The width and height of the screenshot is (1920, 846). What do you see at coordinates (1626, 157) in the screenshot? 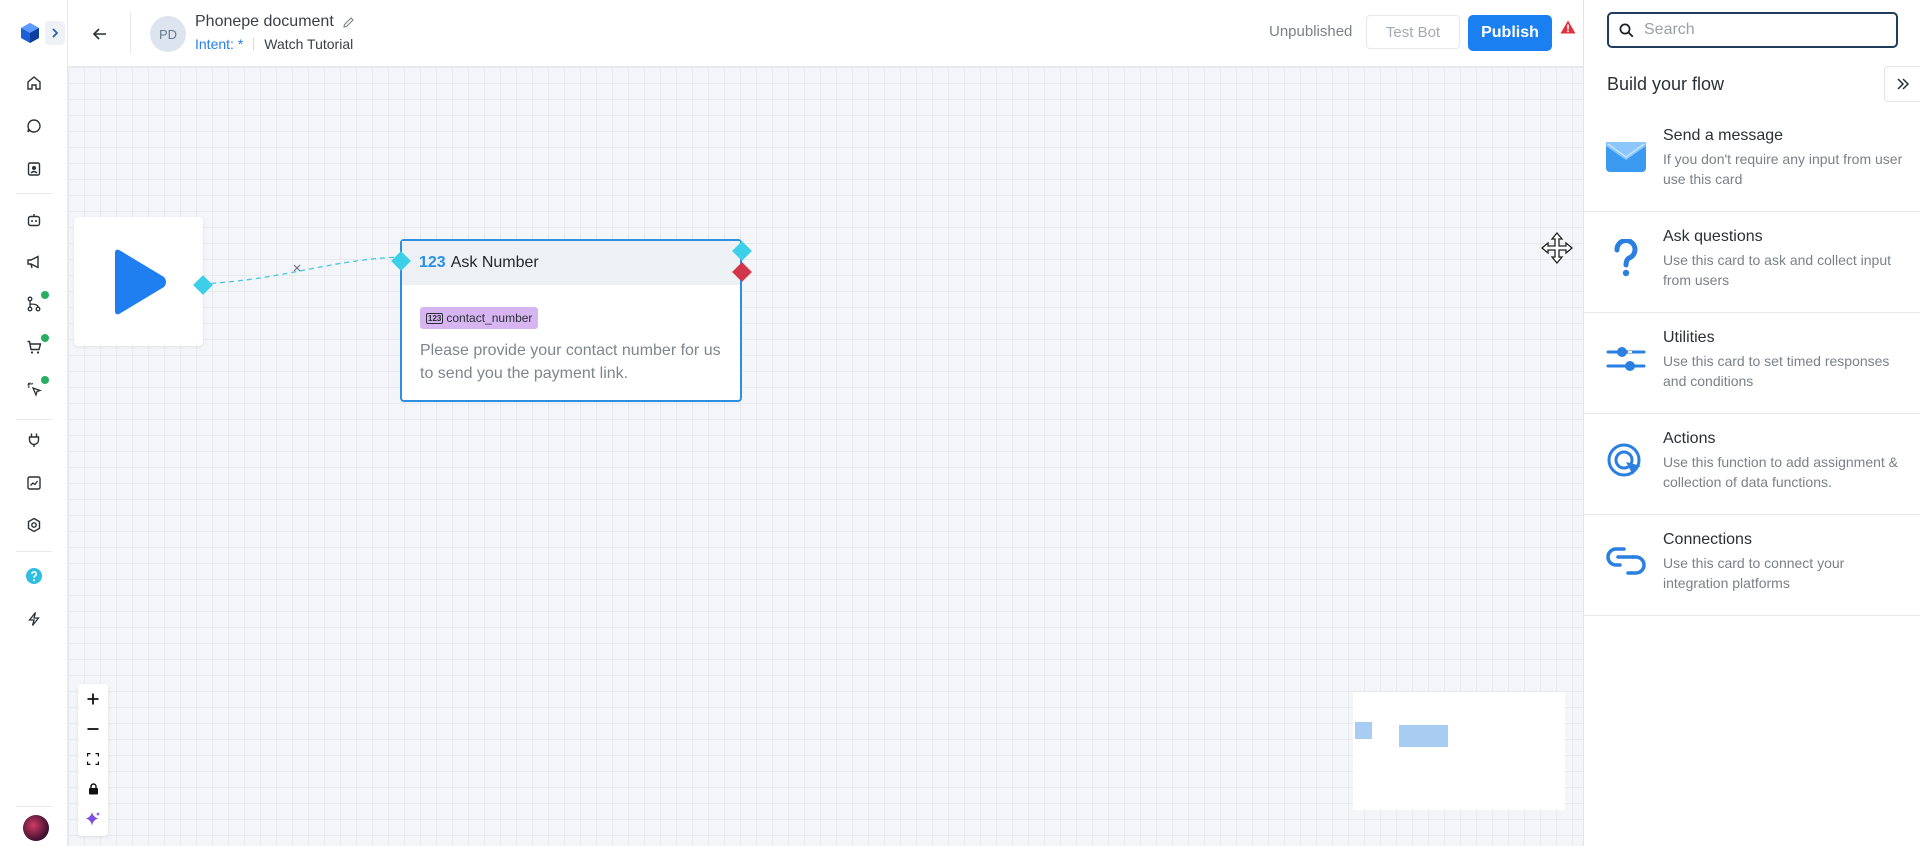
I see `envelope-icon` at bounding box center [1626, 157].